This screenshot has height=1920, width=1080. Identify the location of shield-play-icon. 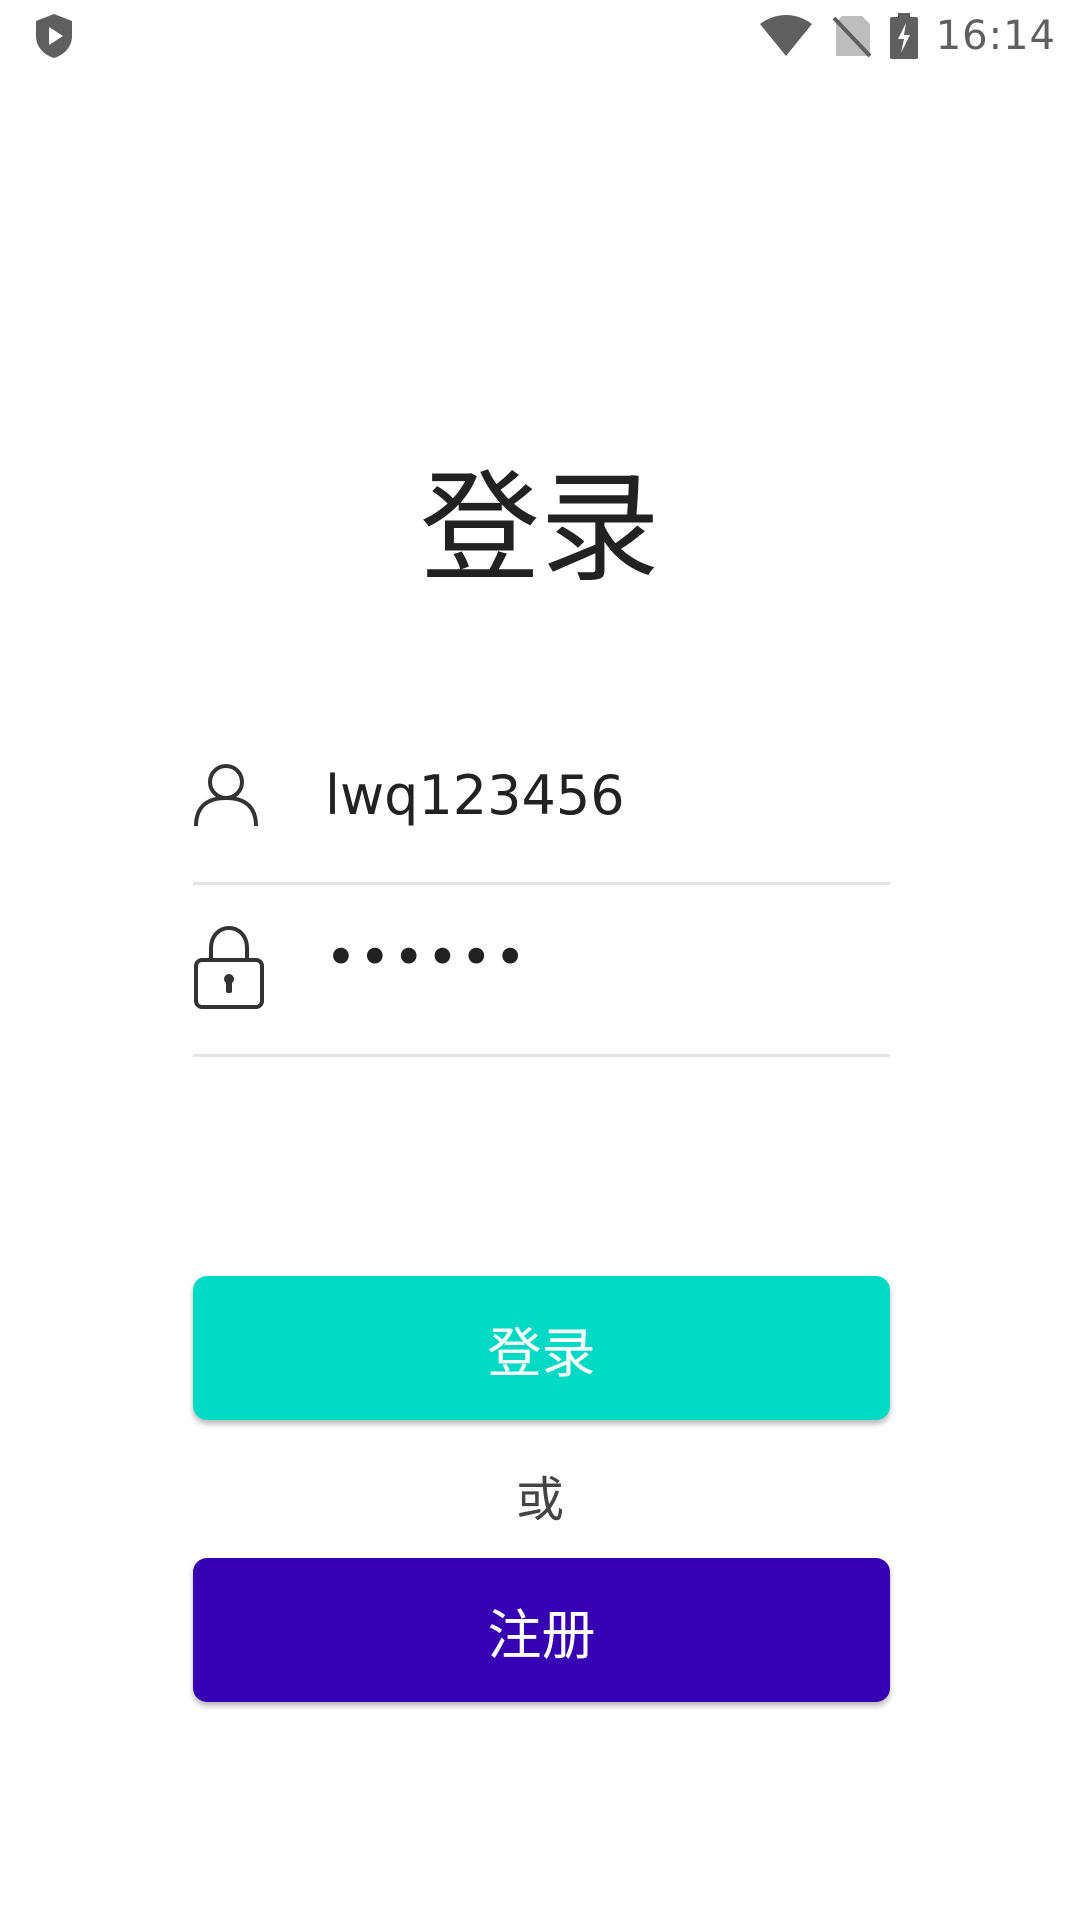
(54, 36).